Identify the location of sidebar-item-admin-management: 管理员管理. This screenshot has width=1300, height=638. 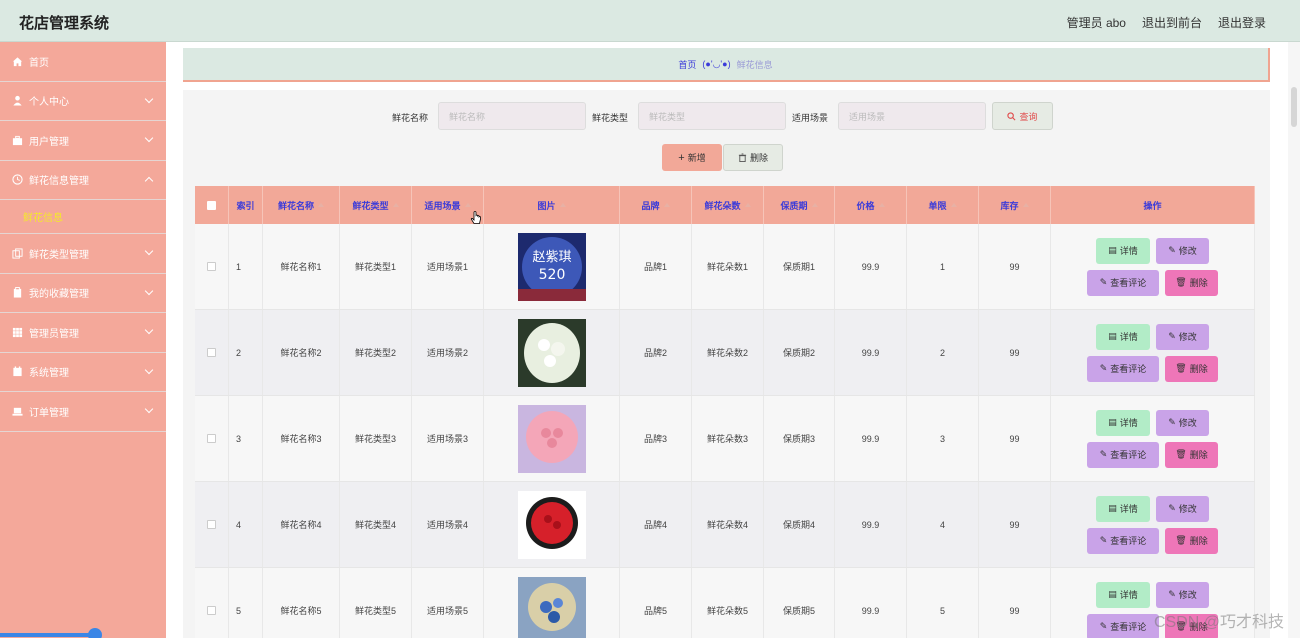
(83, 333).